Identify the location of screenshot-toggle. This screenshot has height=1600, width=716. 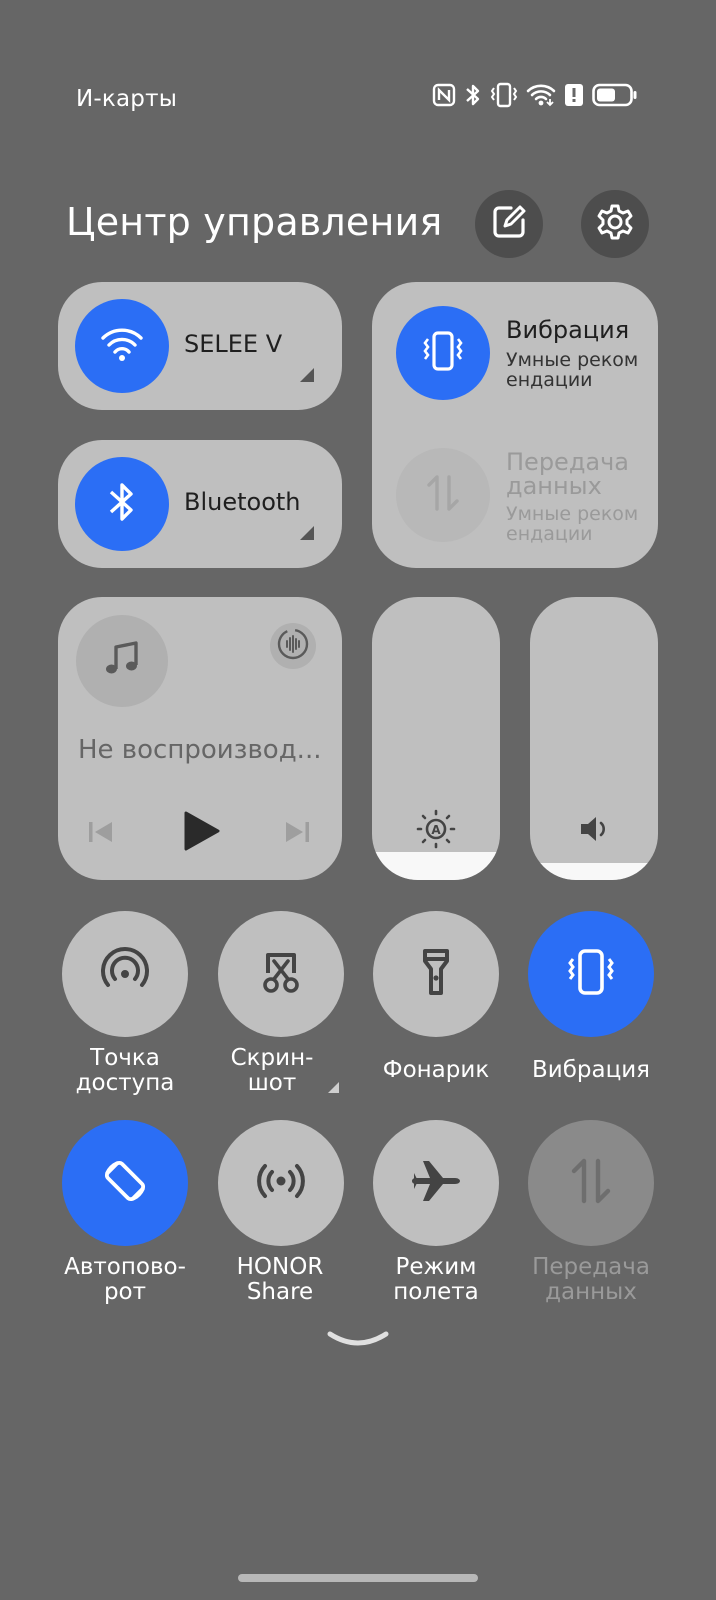
(281, 974).